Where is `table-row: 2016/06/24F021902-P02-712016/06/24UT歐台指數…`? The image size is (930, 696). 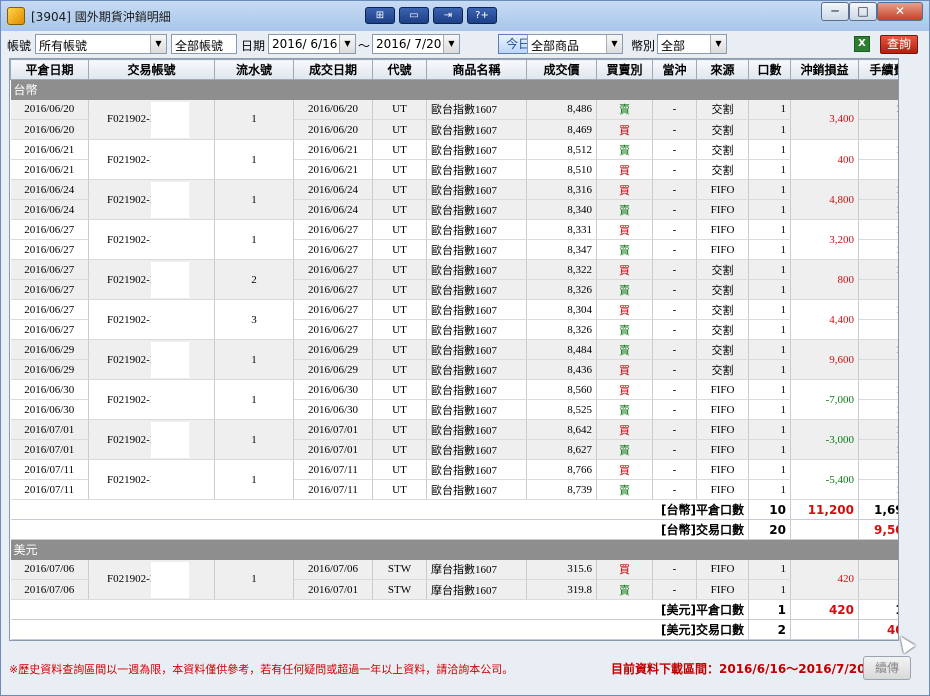
table-row: 2016/06/24F021902-P02-712016/06/24UT歐台指數… is located at coordinates (454, 199).